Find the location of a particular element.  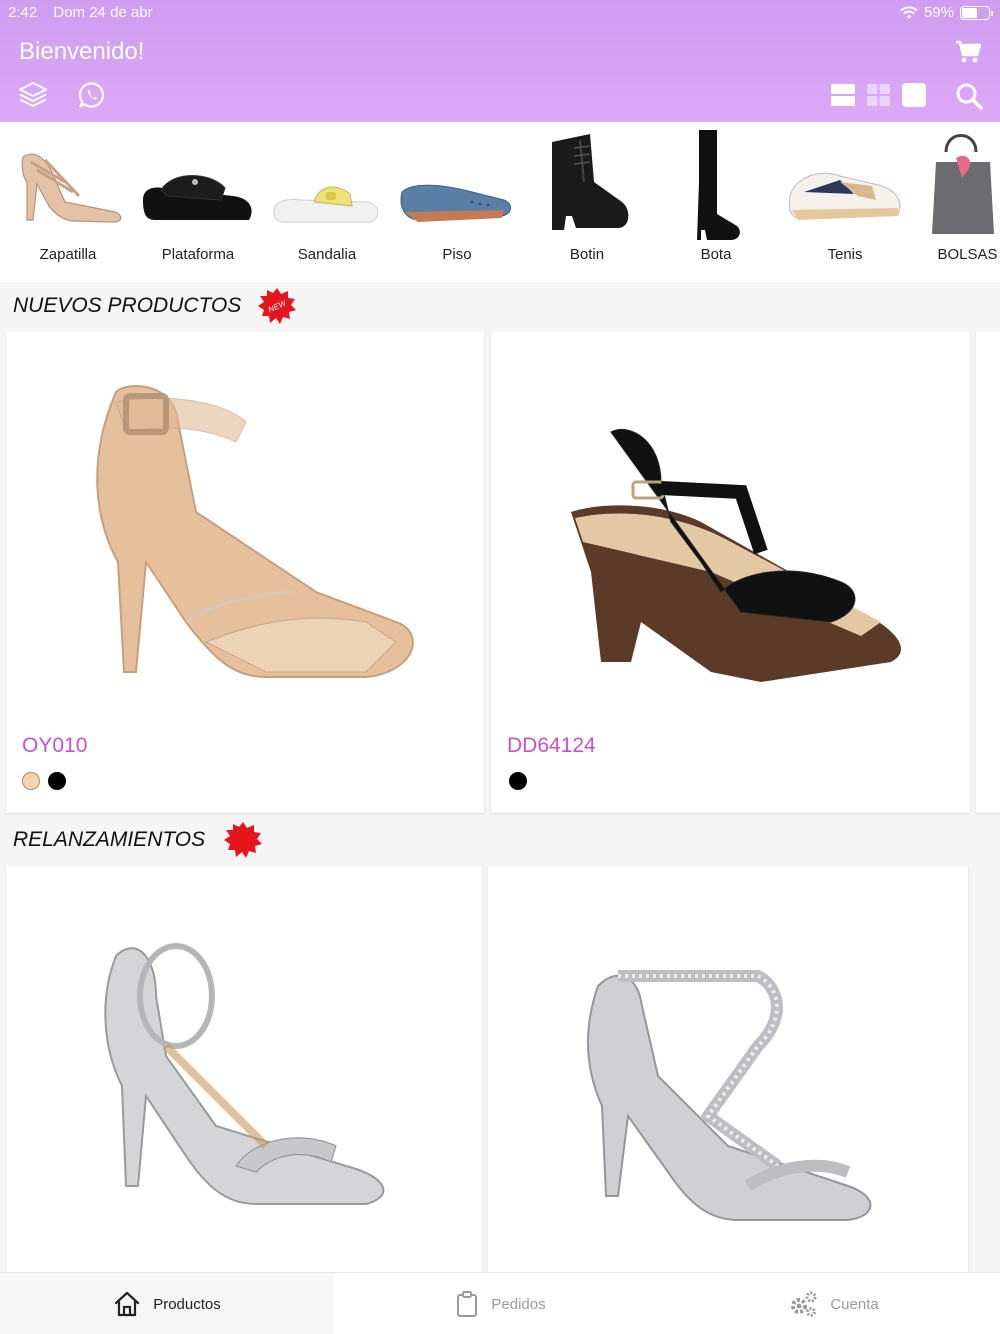

category-label: Plataforma is located at coordinates (198, 254).